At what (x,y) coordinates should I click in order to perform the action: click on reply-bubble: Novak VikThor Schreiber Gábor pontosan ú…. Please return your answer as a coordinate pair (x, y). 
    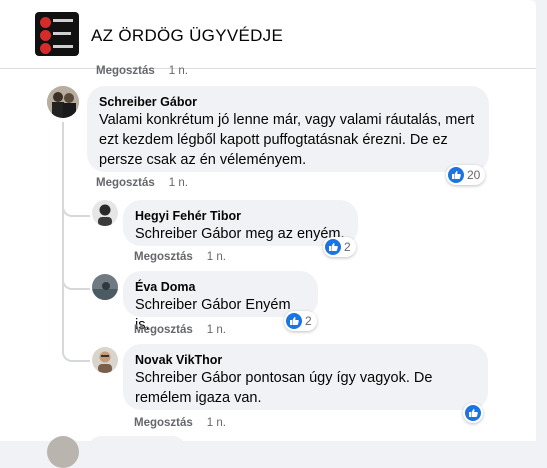
    Looking at the image, I should click on (305, 377).